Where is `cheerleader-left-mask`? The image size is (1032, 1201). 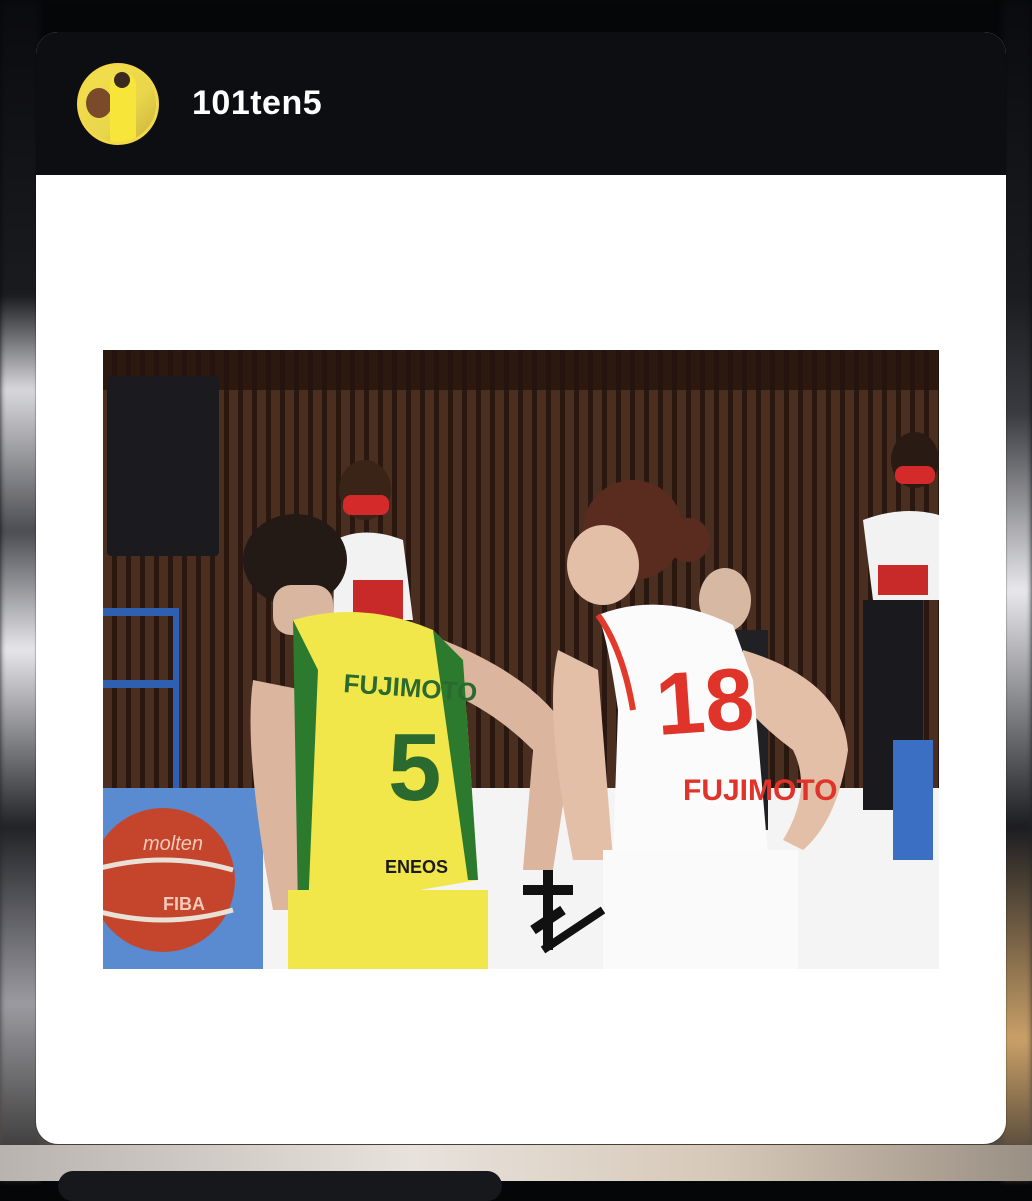 cheerleader-left-mask is located at coordinates (366, 505).